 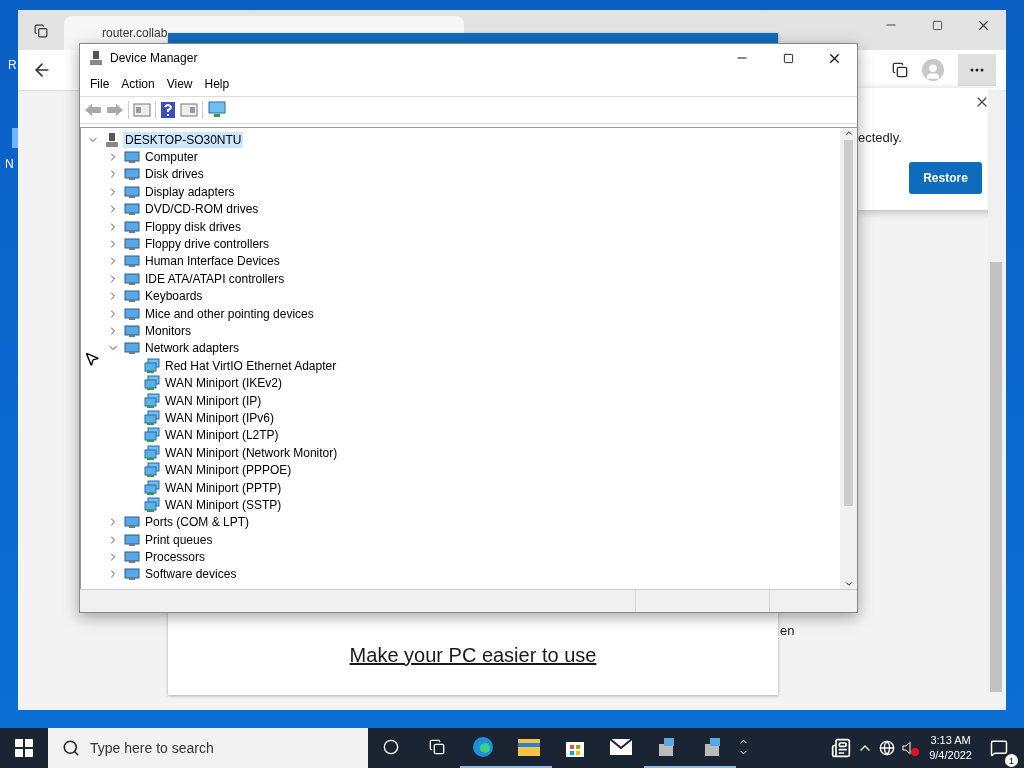 I want to click on news-icon, so click(x=841, y=748).